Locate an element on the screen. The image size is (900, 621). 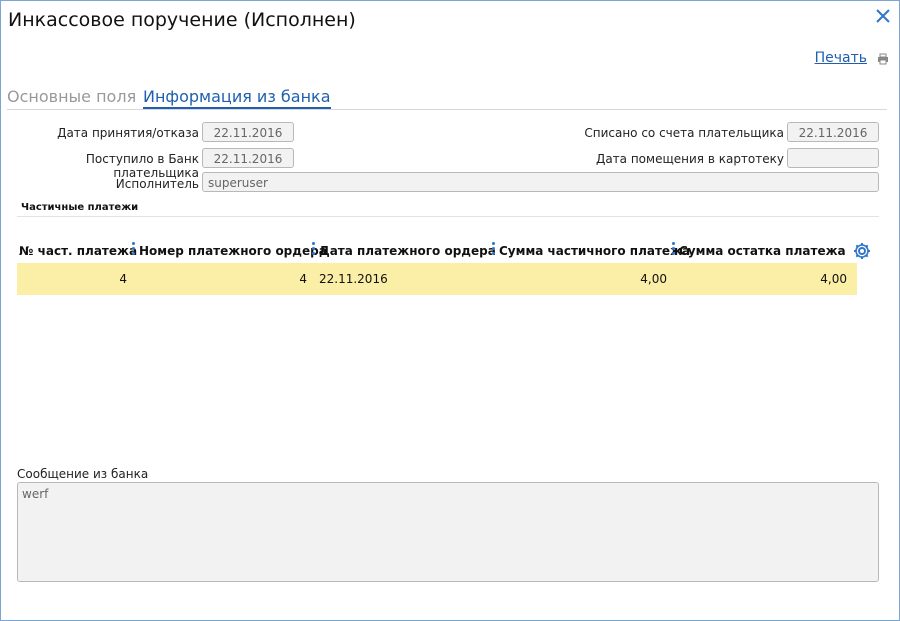
section-divider is located at coordinates (448, 216).